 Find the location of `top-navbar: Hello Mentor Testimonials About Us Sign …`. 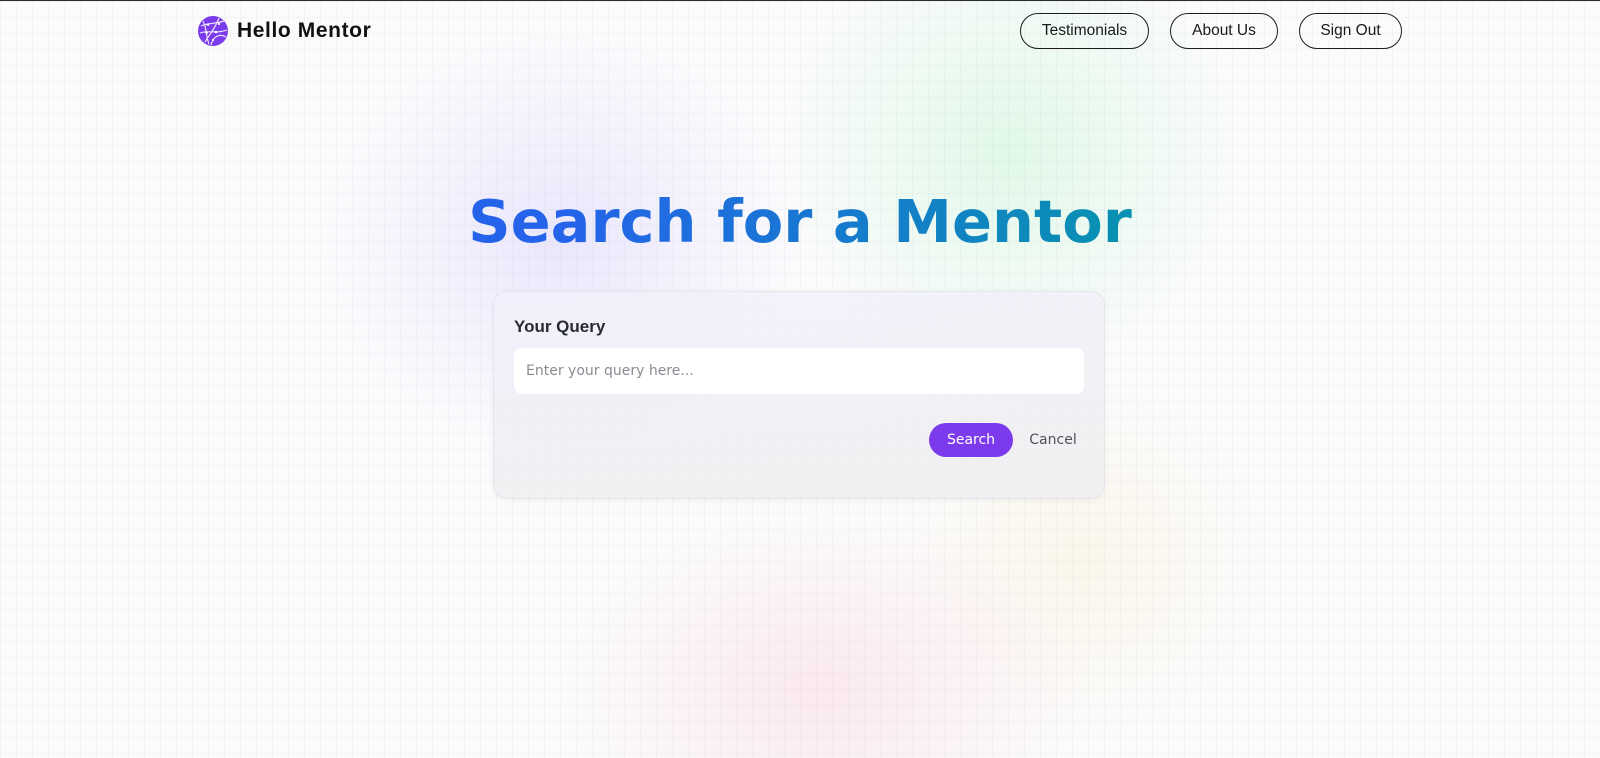

top-navbar: Hello Mentor Testimonials About Us Sign … is located at coordinates (799, 31).